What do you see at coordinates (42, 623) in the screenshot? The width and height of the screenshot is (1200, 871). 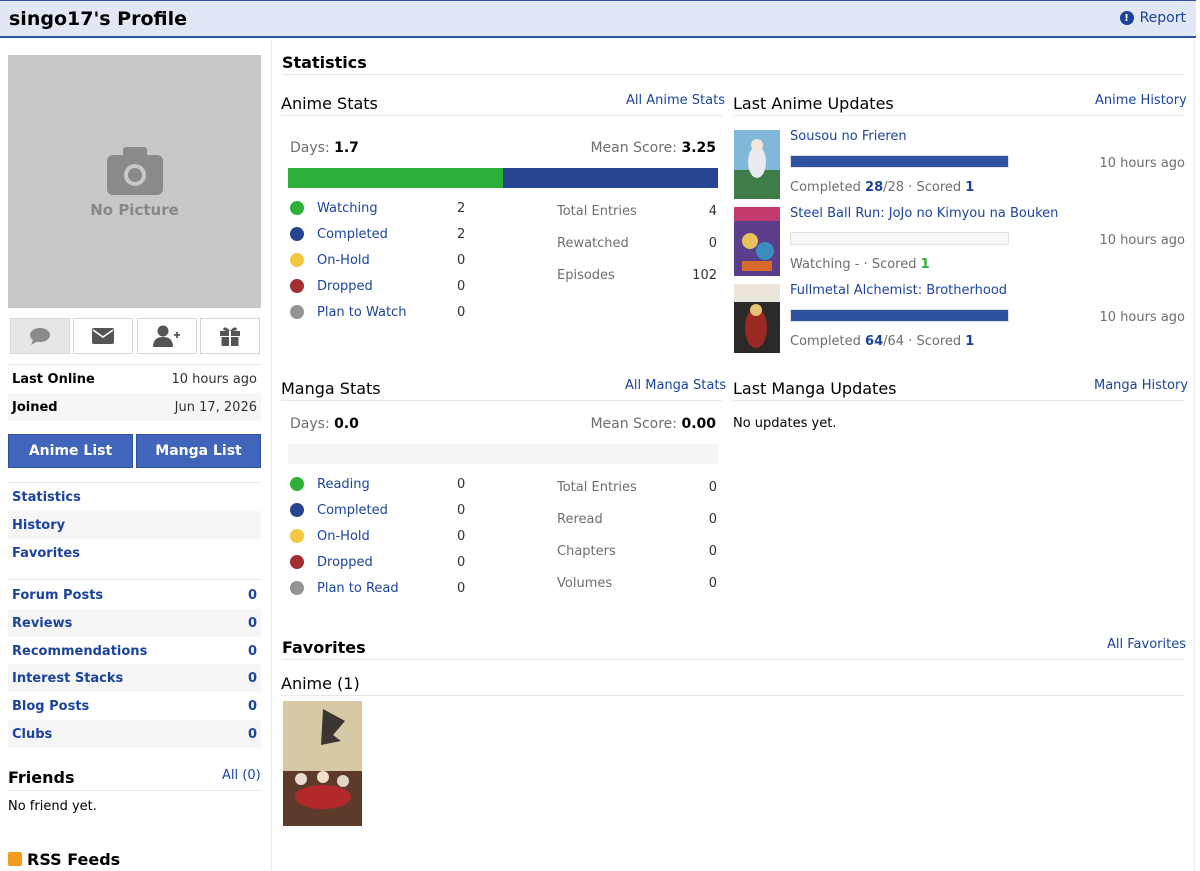 I see `count-label: Reviews` at bounding box center [42, 623].